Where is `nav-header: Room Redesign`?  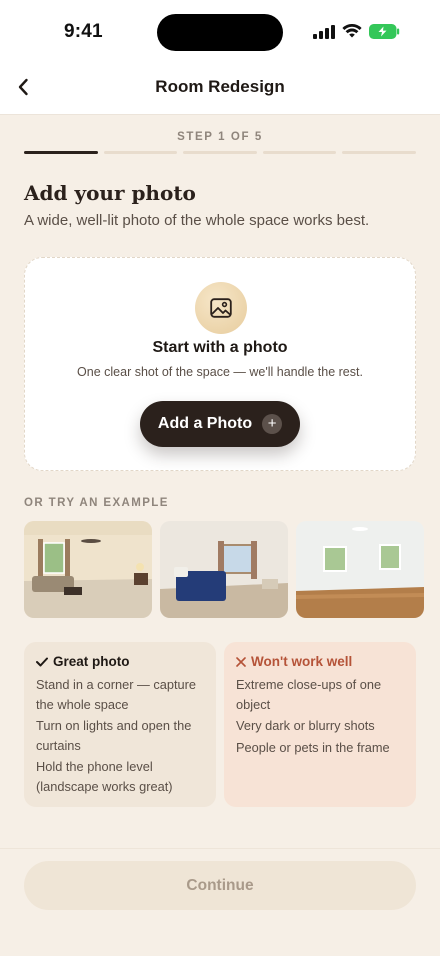 nav-header: Room Redesign is located at coordinates (220, 89).